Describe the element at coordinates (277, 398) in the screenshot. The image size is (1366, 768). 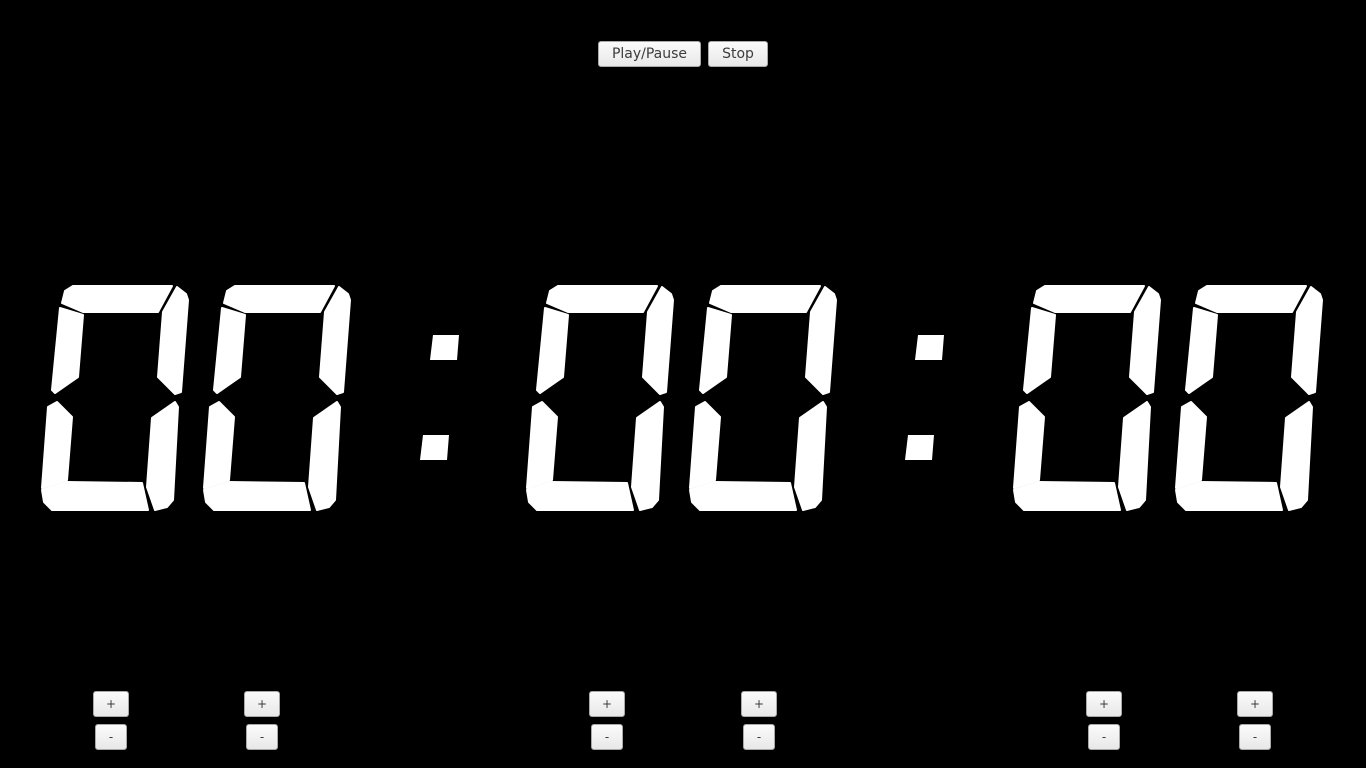
I see `digit-hours-ones` at that location.